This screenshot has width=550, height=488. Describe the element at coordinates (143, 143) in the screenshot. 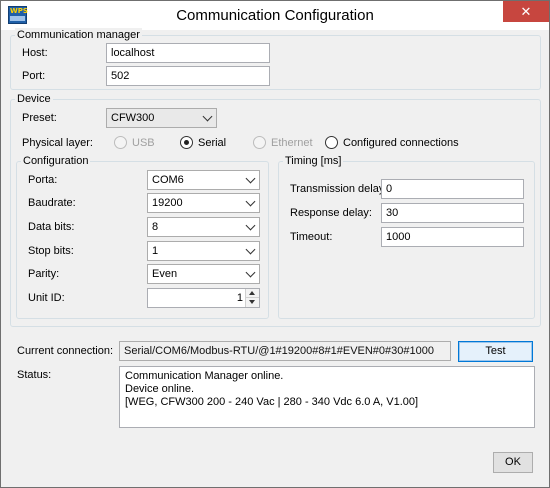

I see `radio-usb-label: USB` at that location.